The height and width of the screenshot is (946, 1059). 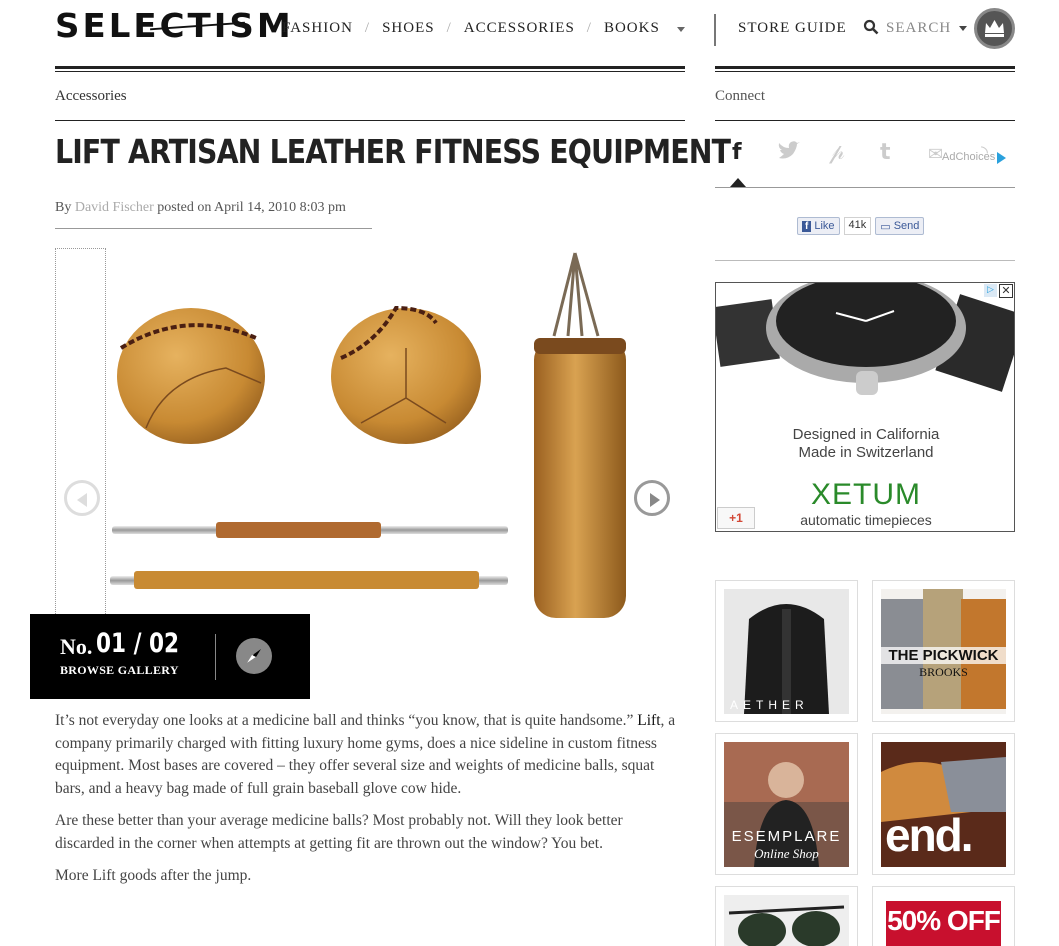 I want to click on lift-link: Lift, so click(x=648, y=720).